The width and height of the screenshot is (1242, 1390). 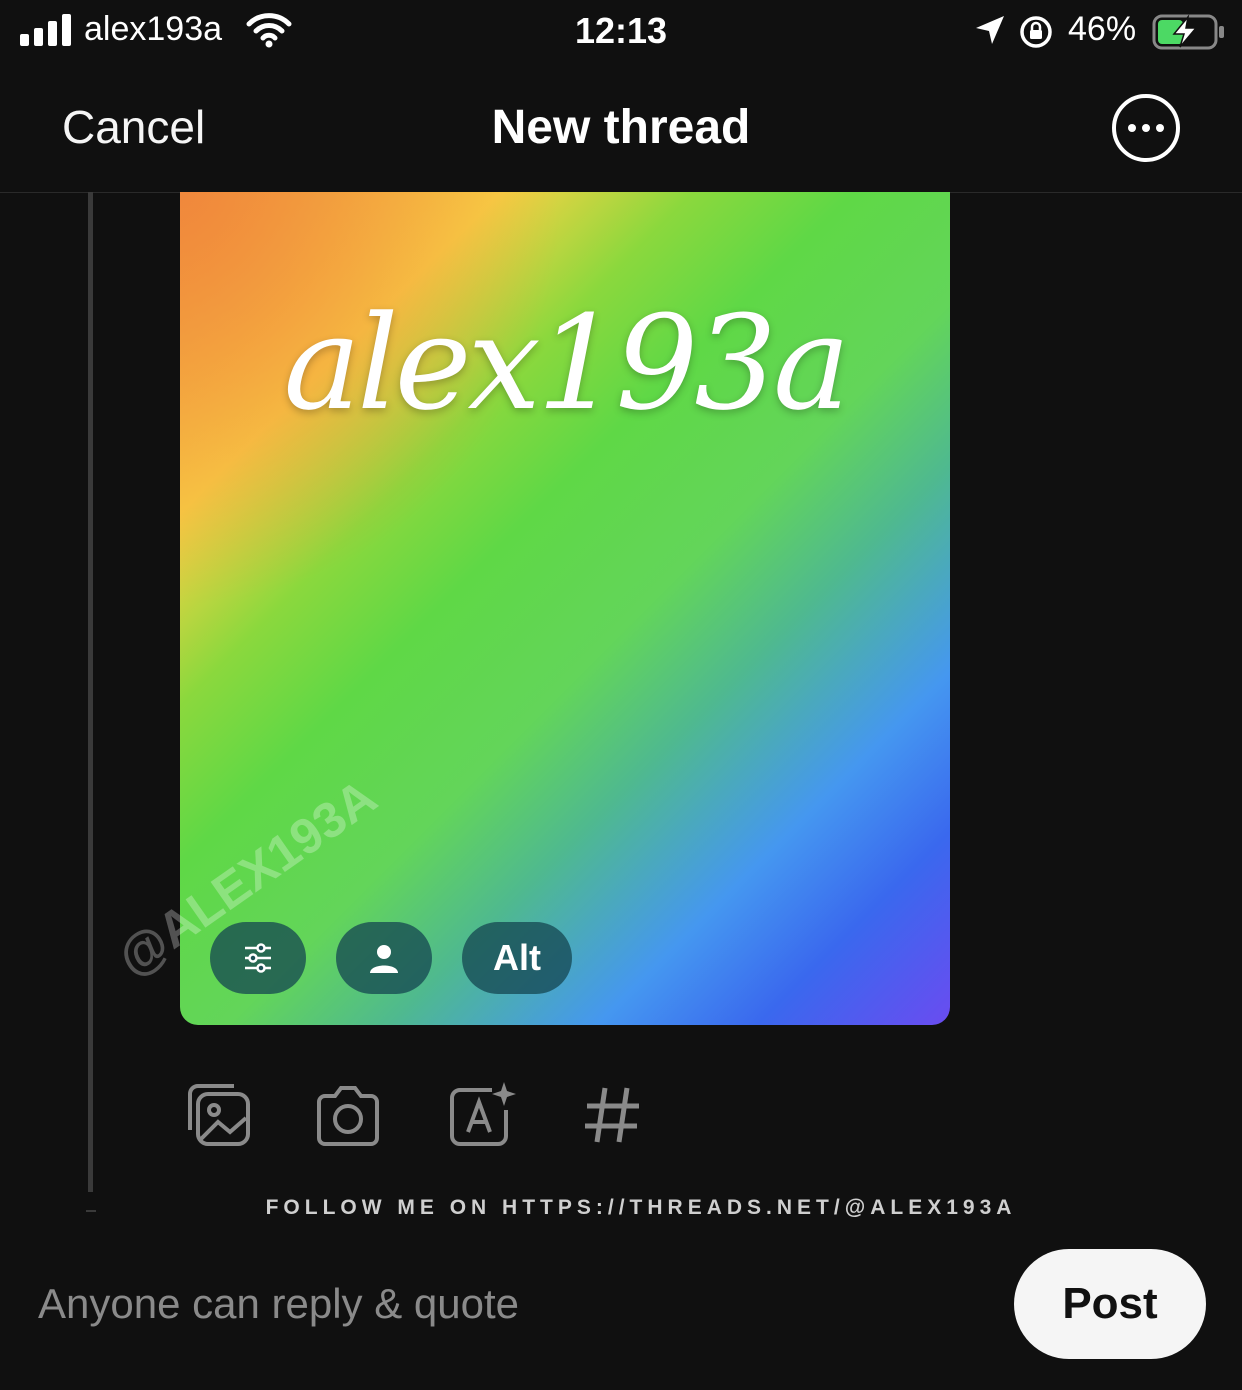 I want to click on orientation-lock-icon, so click(x=1036, y=32).